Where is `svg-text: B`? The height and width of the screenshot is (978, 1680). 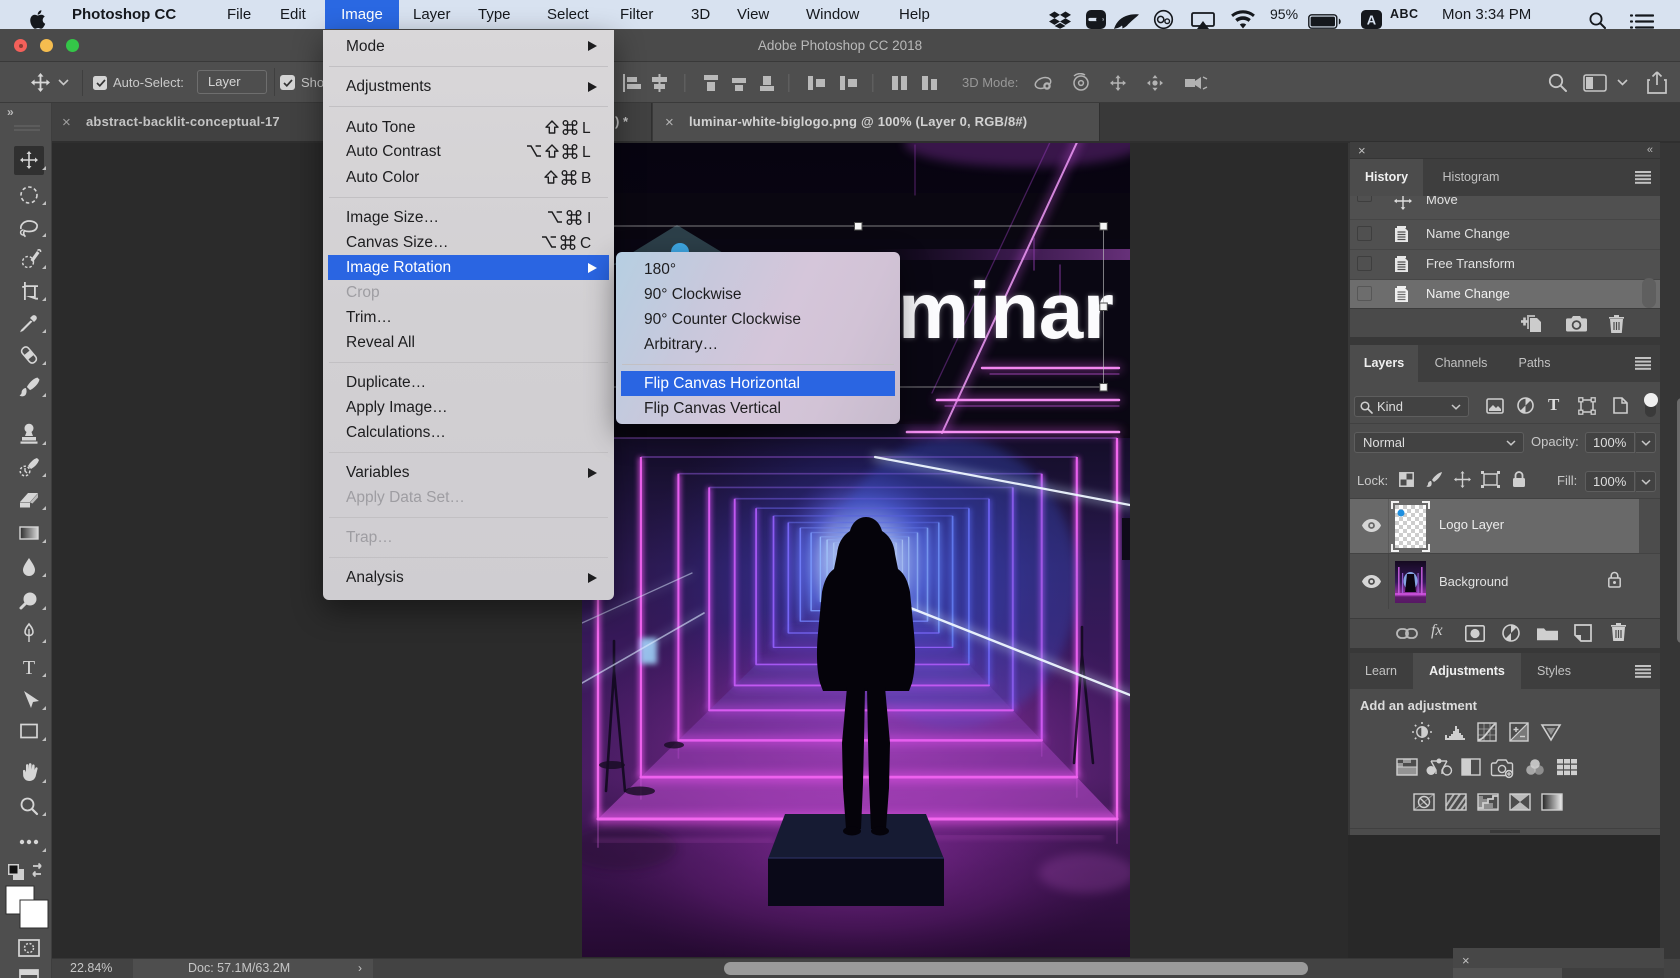 svg-text: B is located at coordinates (586, 178).